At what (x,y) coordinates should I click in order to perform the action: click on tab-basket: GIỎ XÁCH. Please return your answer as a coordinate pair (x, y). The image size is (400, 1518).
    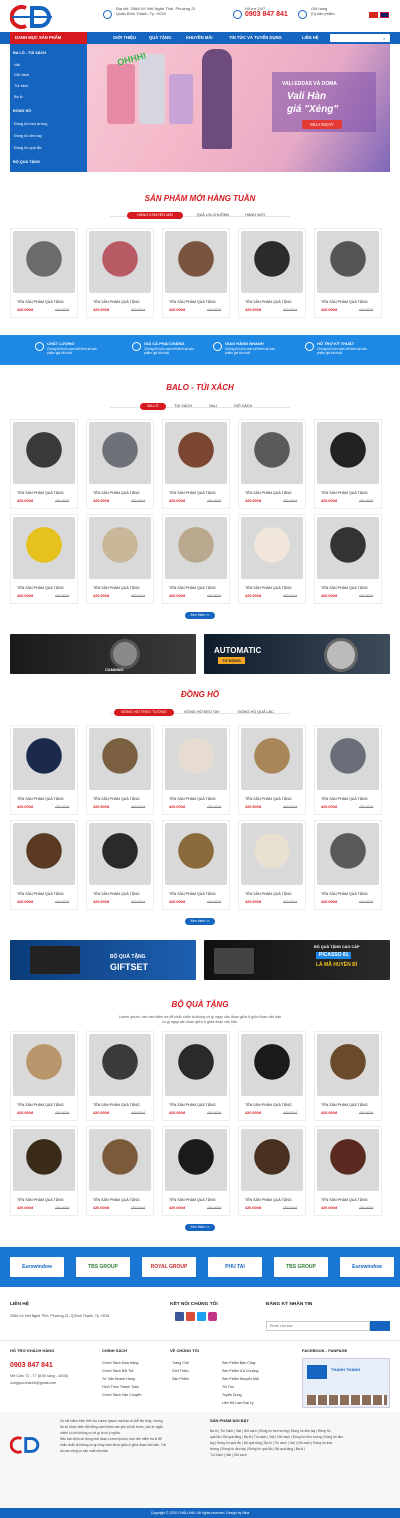
    Looking at the image, I should click on (243, 406).